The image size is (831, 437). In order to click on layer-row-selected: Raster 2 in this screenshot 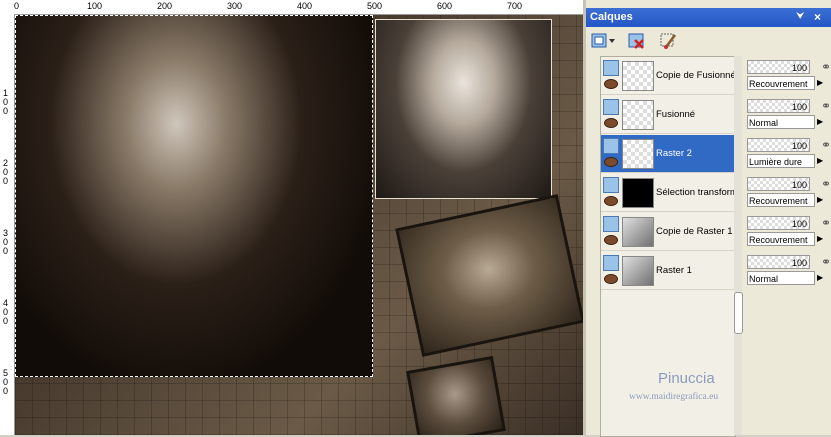, I will do `click(668, 154)`.